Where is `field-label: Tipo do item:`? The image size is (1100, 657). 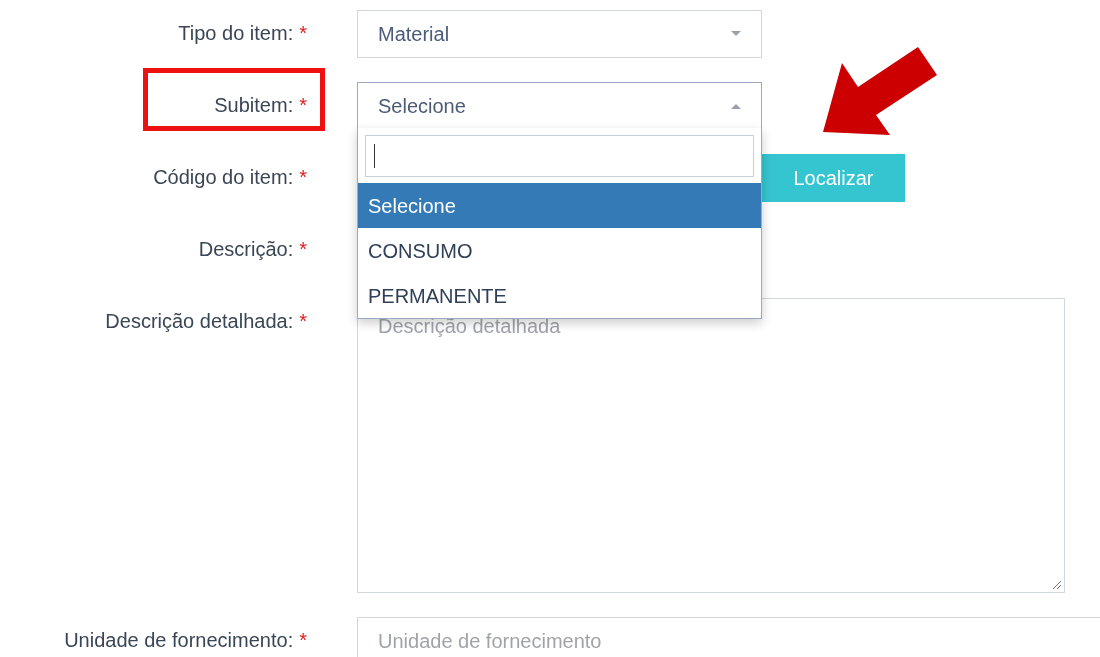
field-label: Tipo do item: is located at coordinates (236, 33).